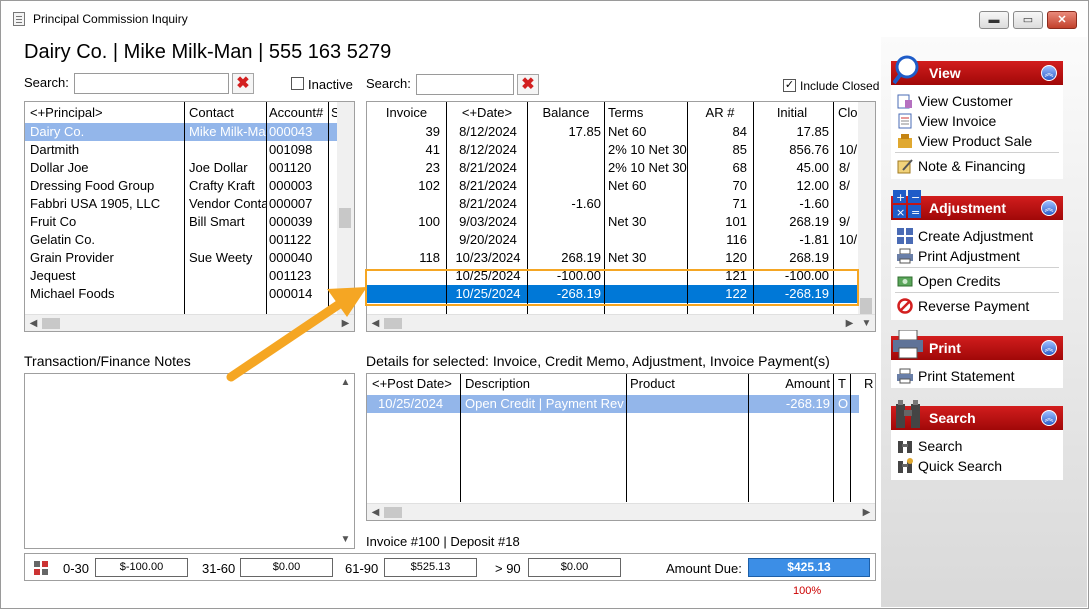 This screenshot has height=610, width=1089. I want to click on invoice-date: 10/23/2024, so click(488, 257).